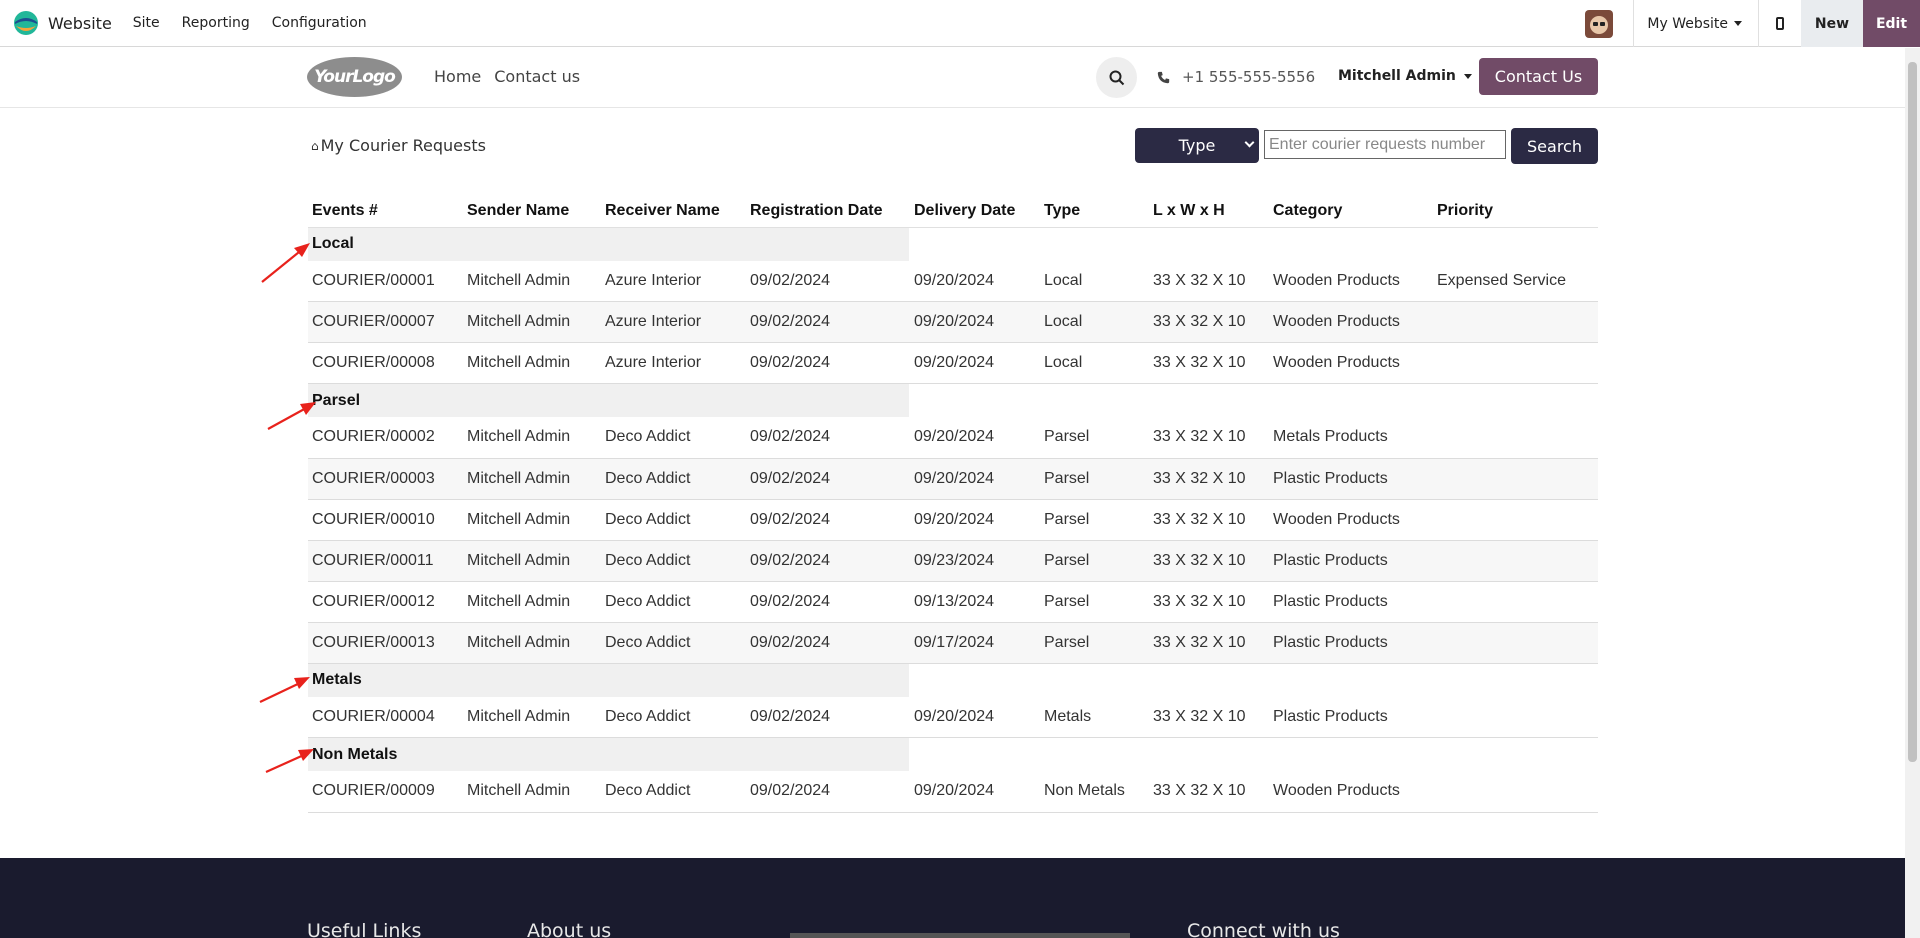  What do you see at coordinates (354, 77) in the screenshot?
I see `site-logo: YourLogo` at bounding box center [354, 77].